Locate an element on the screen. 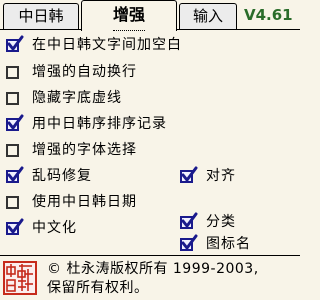  option-auto-wrap-label: 增强的自动换行 is located at coordinates (84, 72).